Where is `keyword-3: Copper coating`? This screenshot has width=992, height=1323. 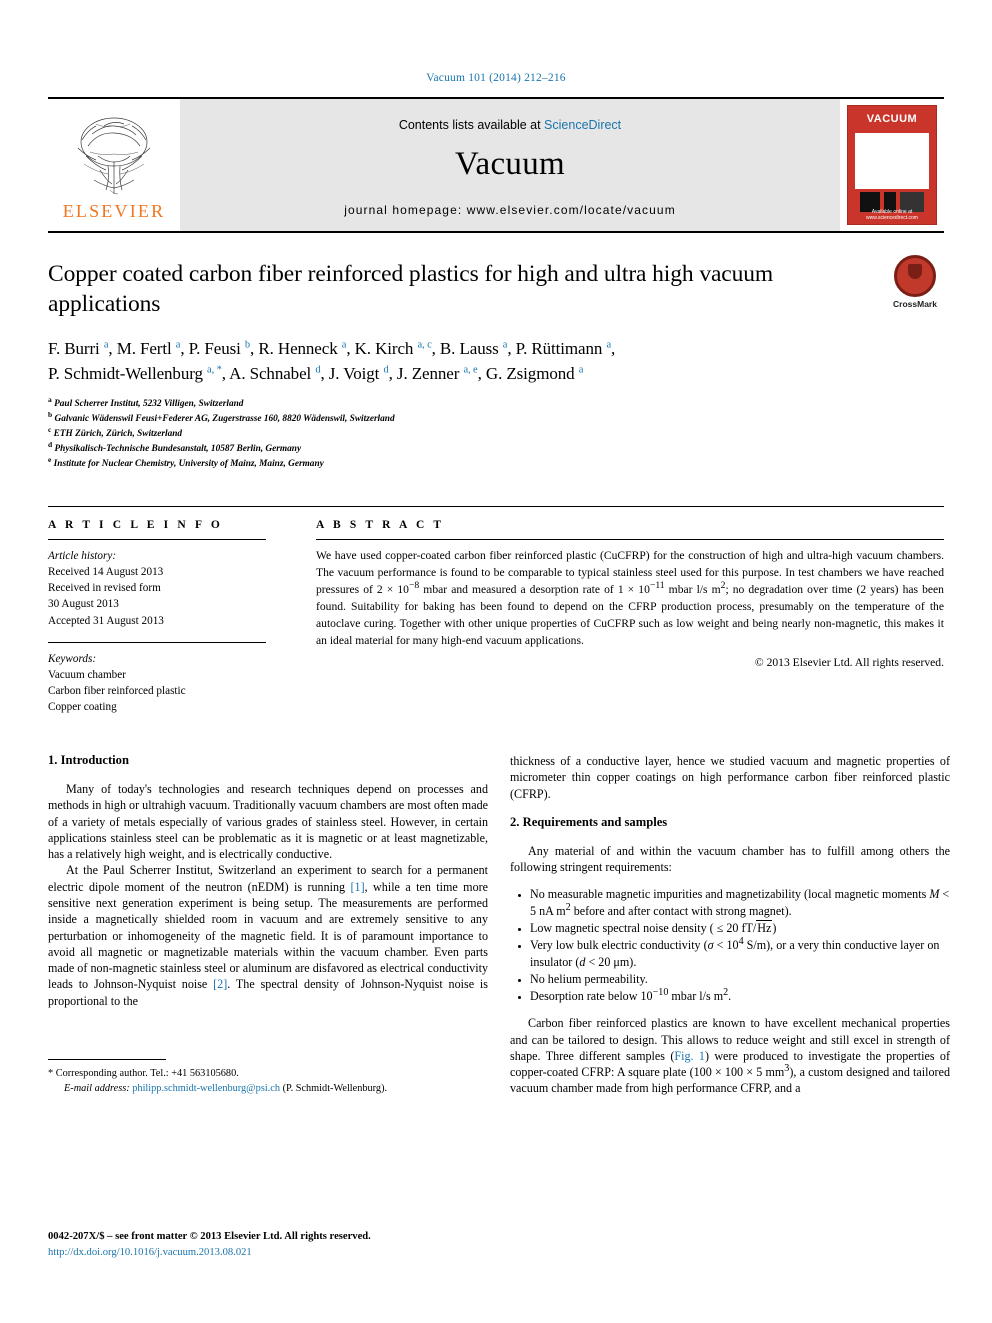
keyword-3: Copper coating is located at coordinates (82, 707).